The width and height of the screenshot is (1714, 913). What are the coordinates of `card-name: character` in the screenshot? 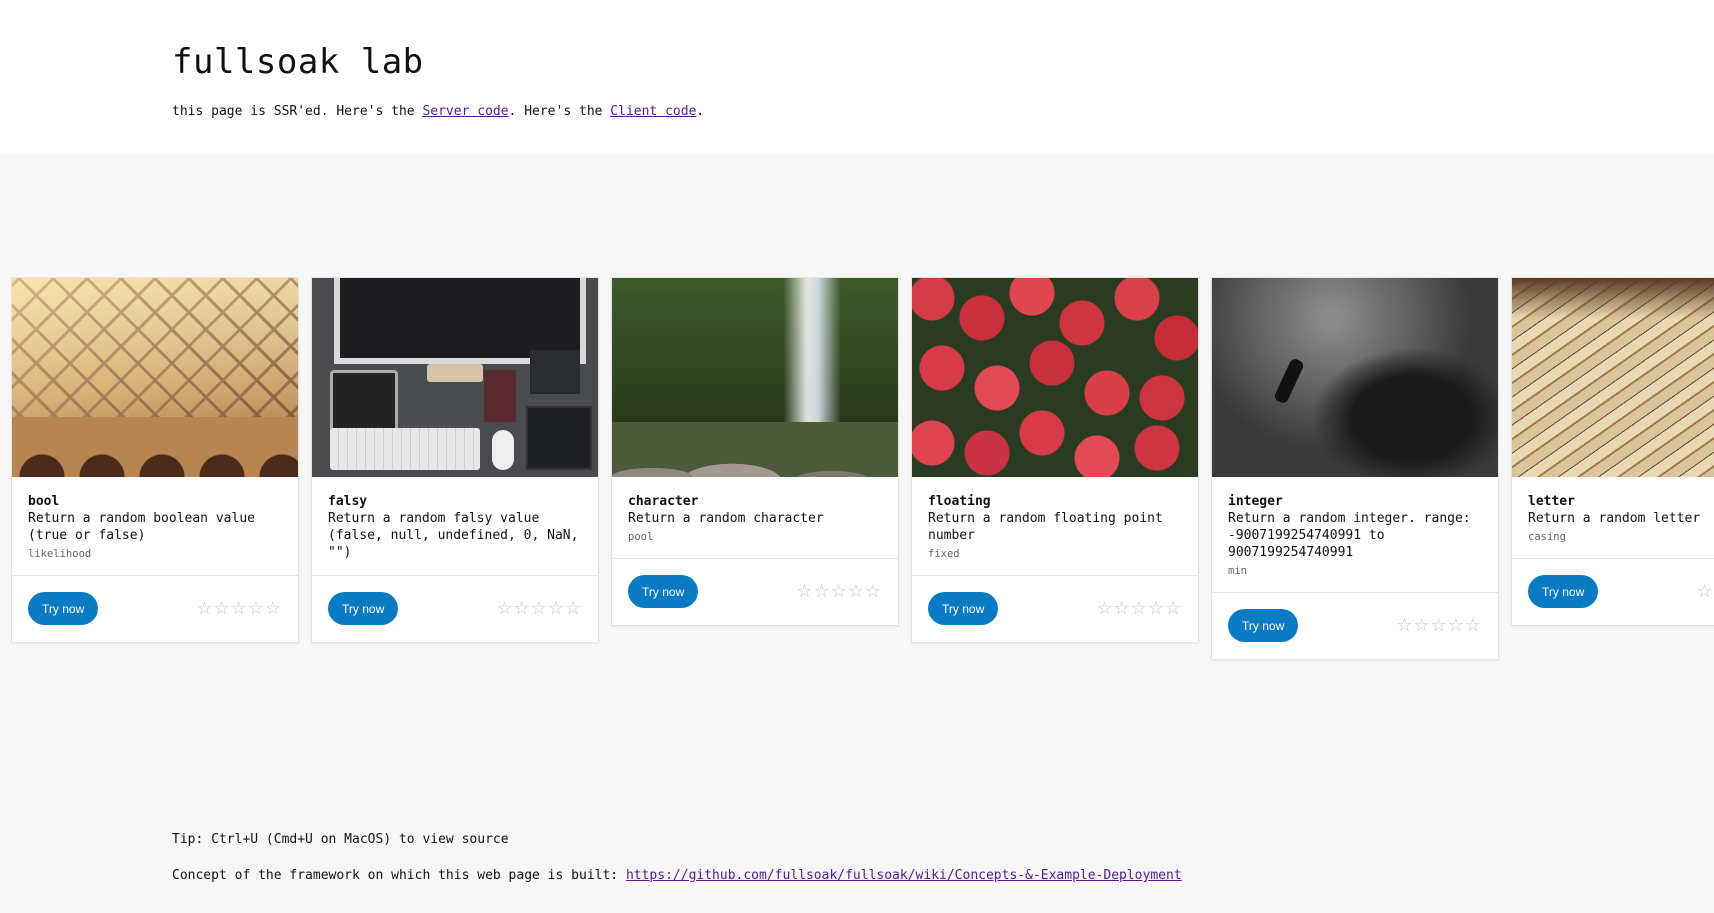 It's located at (663, 501).